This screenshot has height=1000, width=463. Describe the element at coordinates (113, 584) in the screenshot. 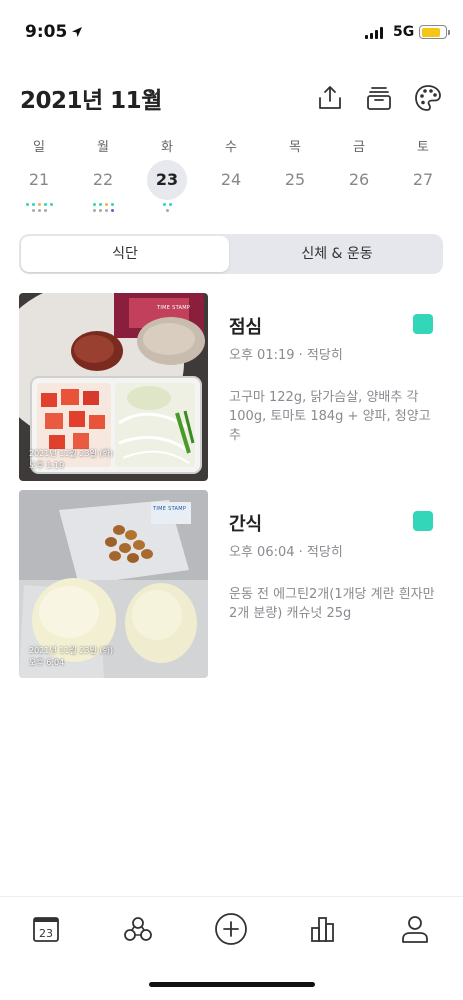

I see `meal-photo: TIME STAMP 2021년 11월 23일 (화) 오후 6:04` at that location.